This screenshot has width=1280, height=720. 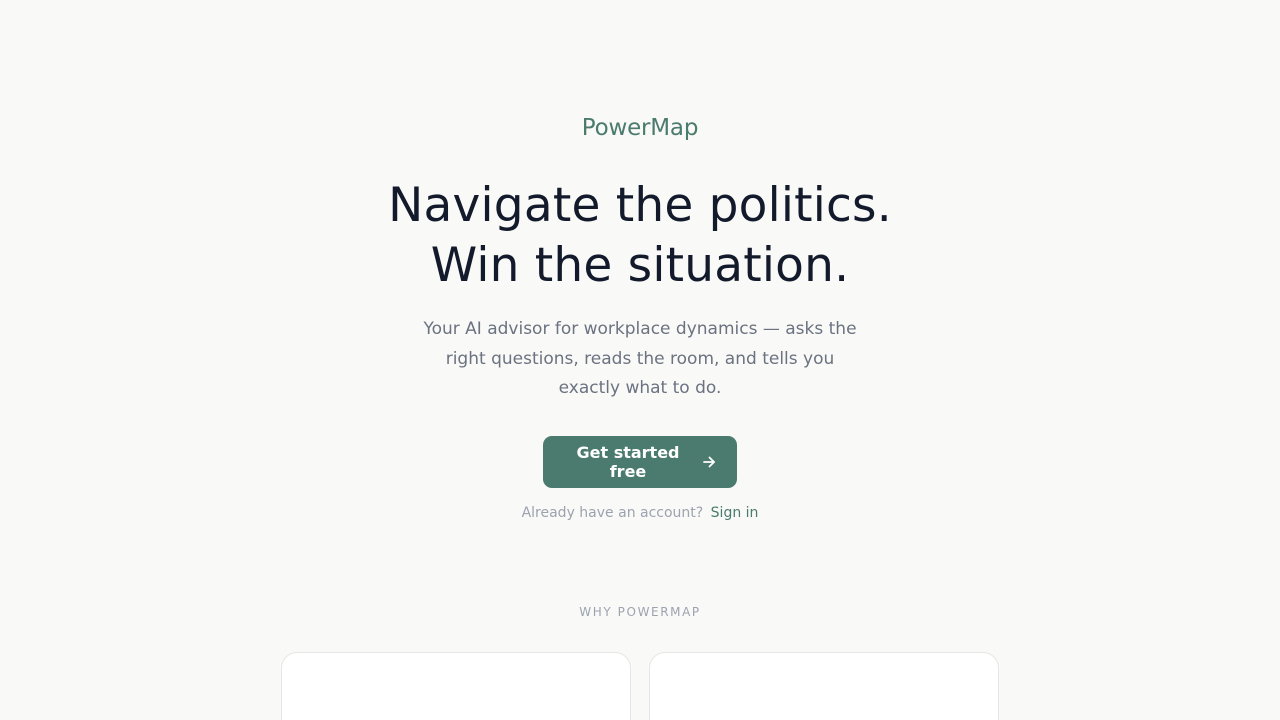 I want to click on signin-prompt: Already have an account? Sign in, so click(x=640, y=513).